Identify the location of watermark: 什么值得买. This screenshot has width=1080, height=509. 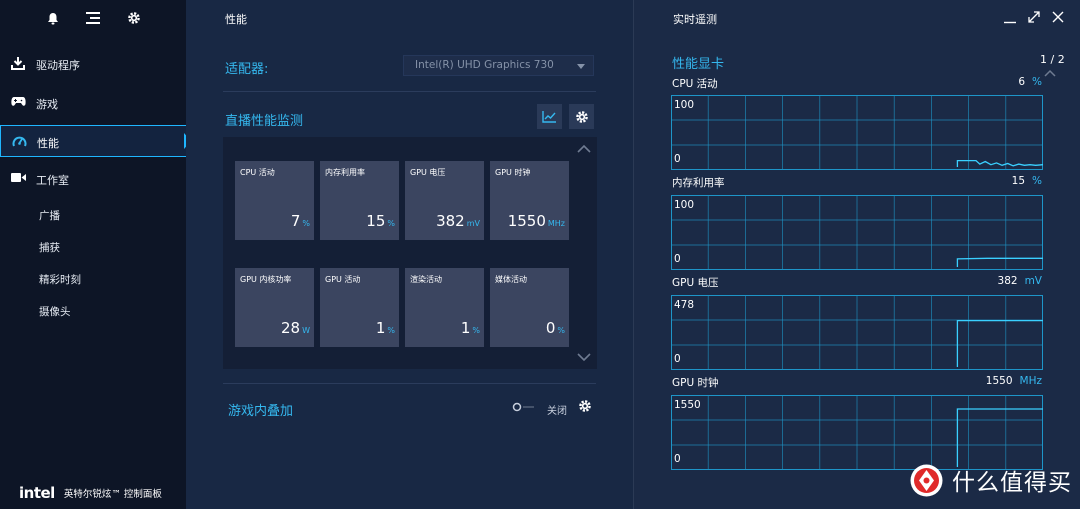
(991, 480).